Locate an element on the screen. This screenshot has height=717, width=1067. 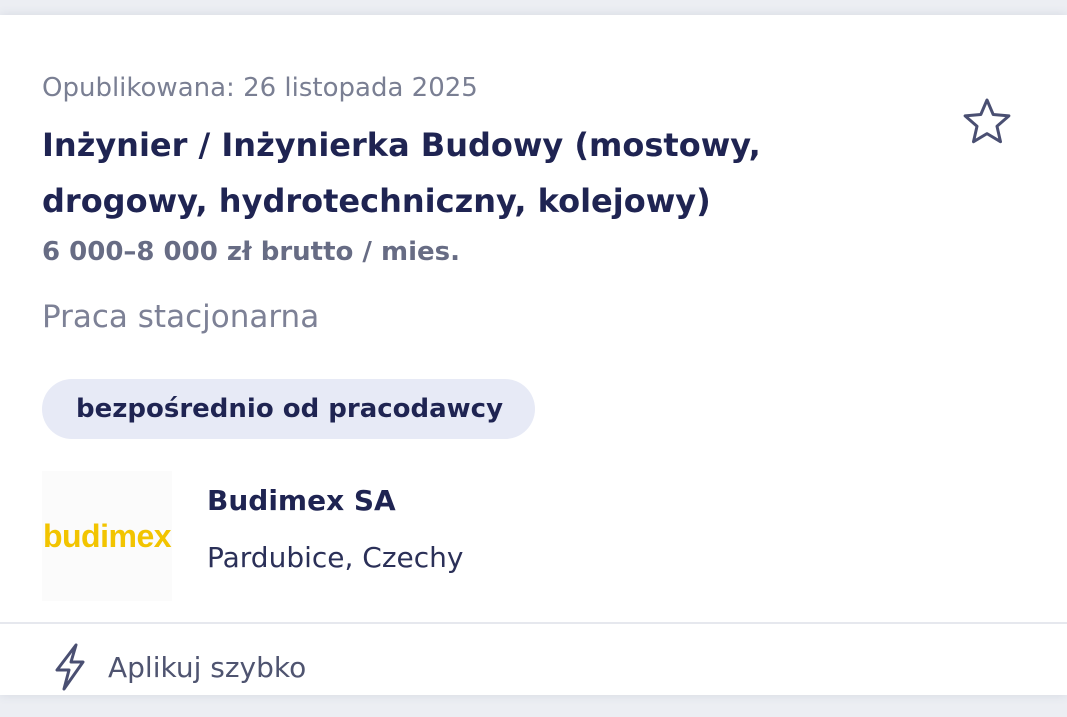
published-date: Opublikowana: 26 listopada 2025 is located at coordinates (260, 88).